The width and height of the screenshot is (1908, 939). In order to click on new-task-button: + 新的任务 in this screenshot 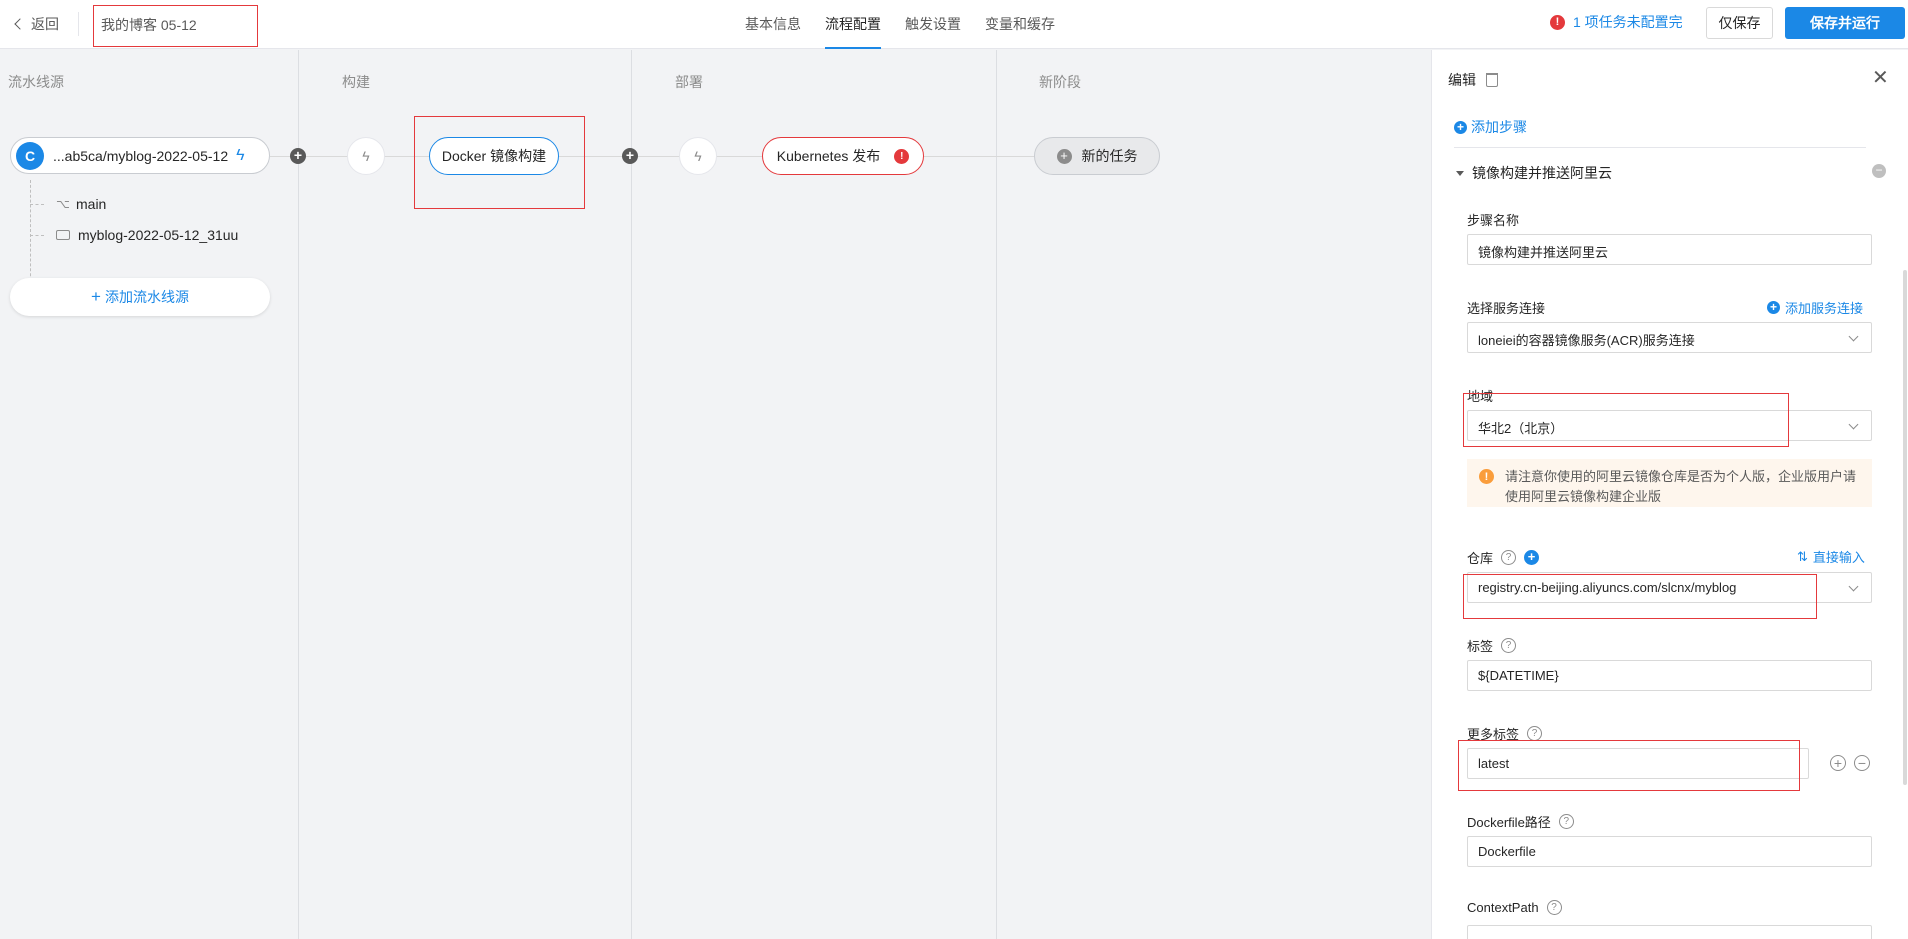, I will do `click(1097, 156)`.